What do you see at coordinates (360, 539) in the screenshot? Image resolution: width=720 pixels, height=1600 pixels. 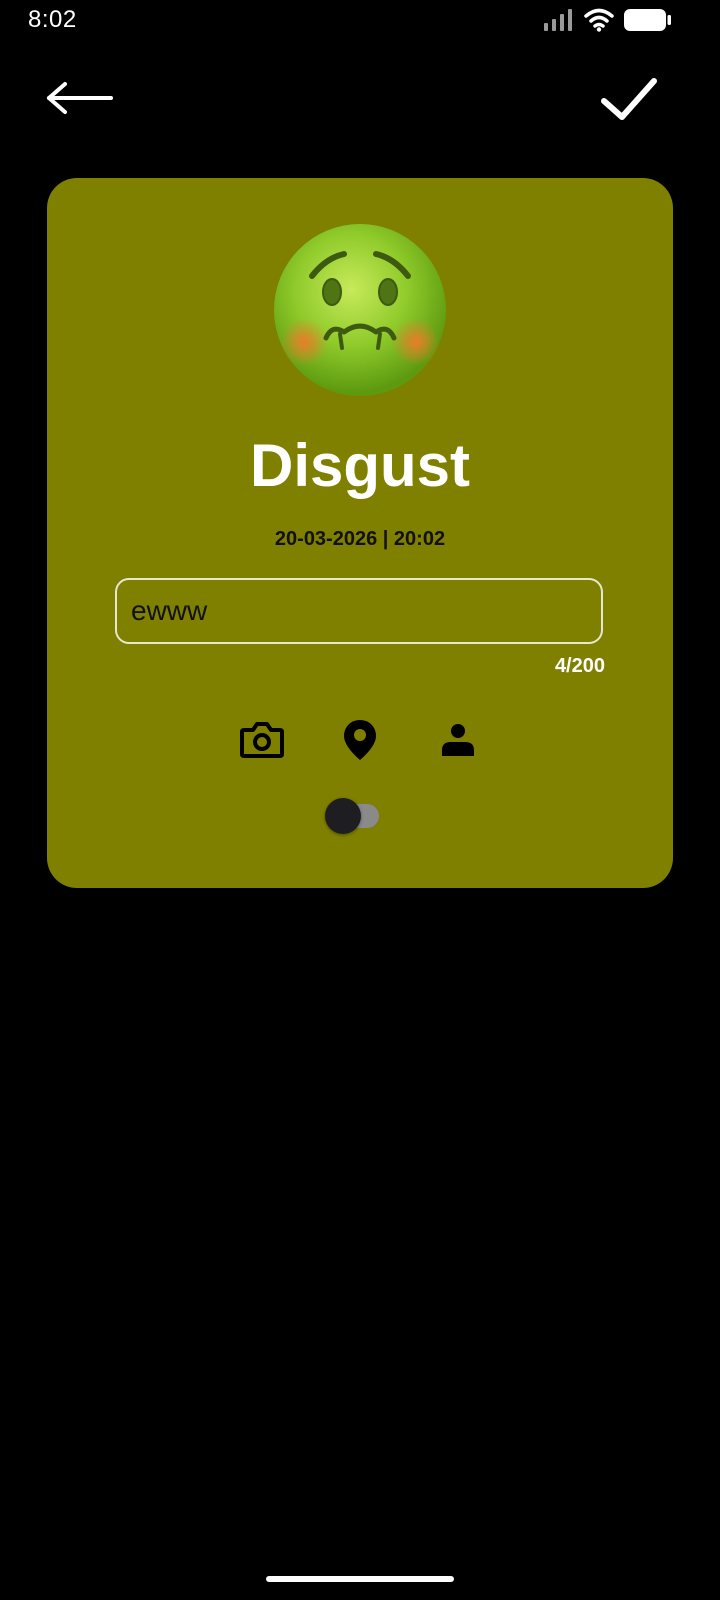 I see `mood-datetime: 20-03-2026 | 20:02` at bounding box center [360, 539].